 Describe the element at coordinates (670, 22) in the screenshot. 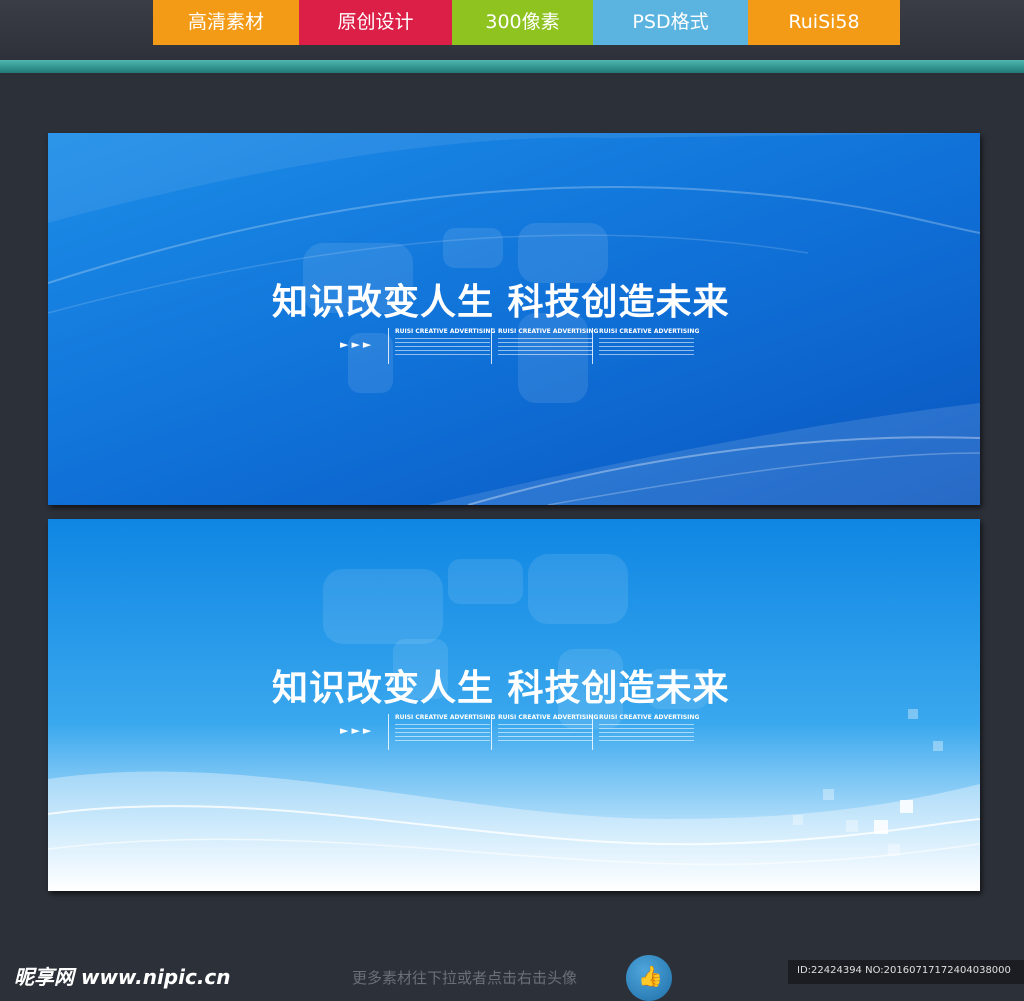

I see `tag-format: PSD格式` at that location.